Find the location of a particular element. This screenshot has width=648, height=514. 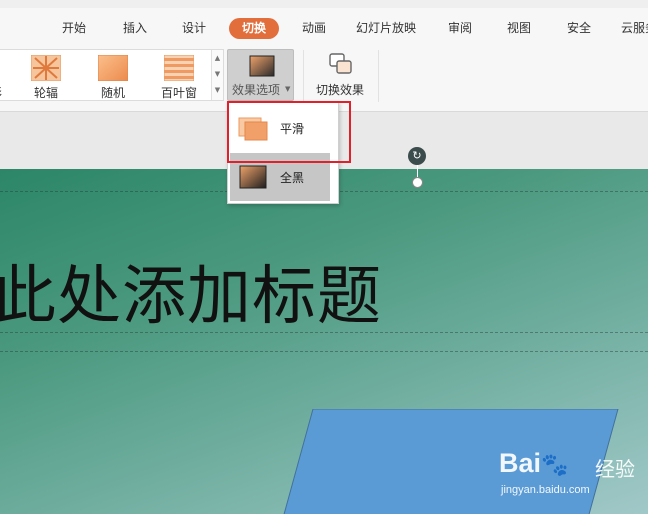

ribbon-tab-bar: 开始 插入 设计 切换 动画 幻灯片放映 审阅 视图 安全 云服务 is located at coordinates (324, 22).